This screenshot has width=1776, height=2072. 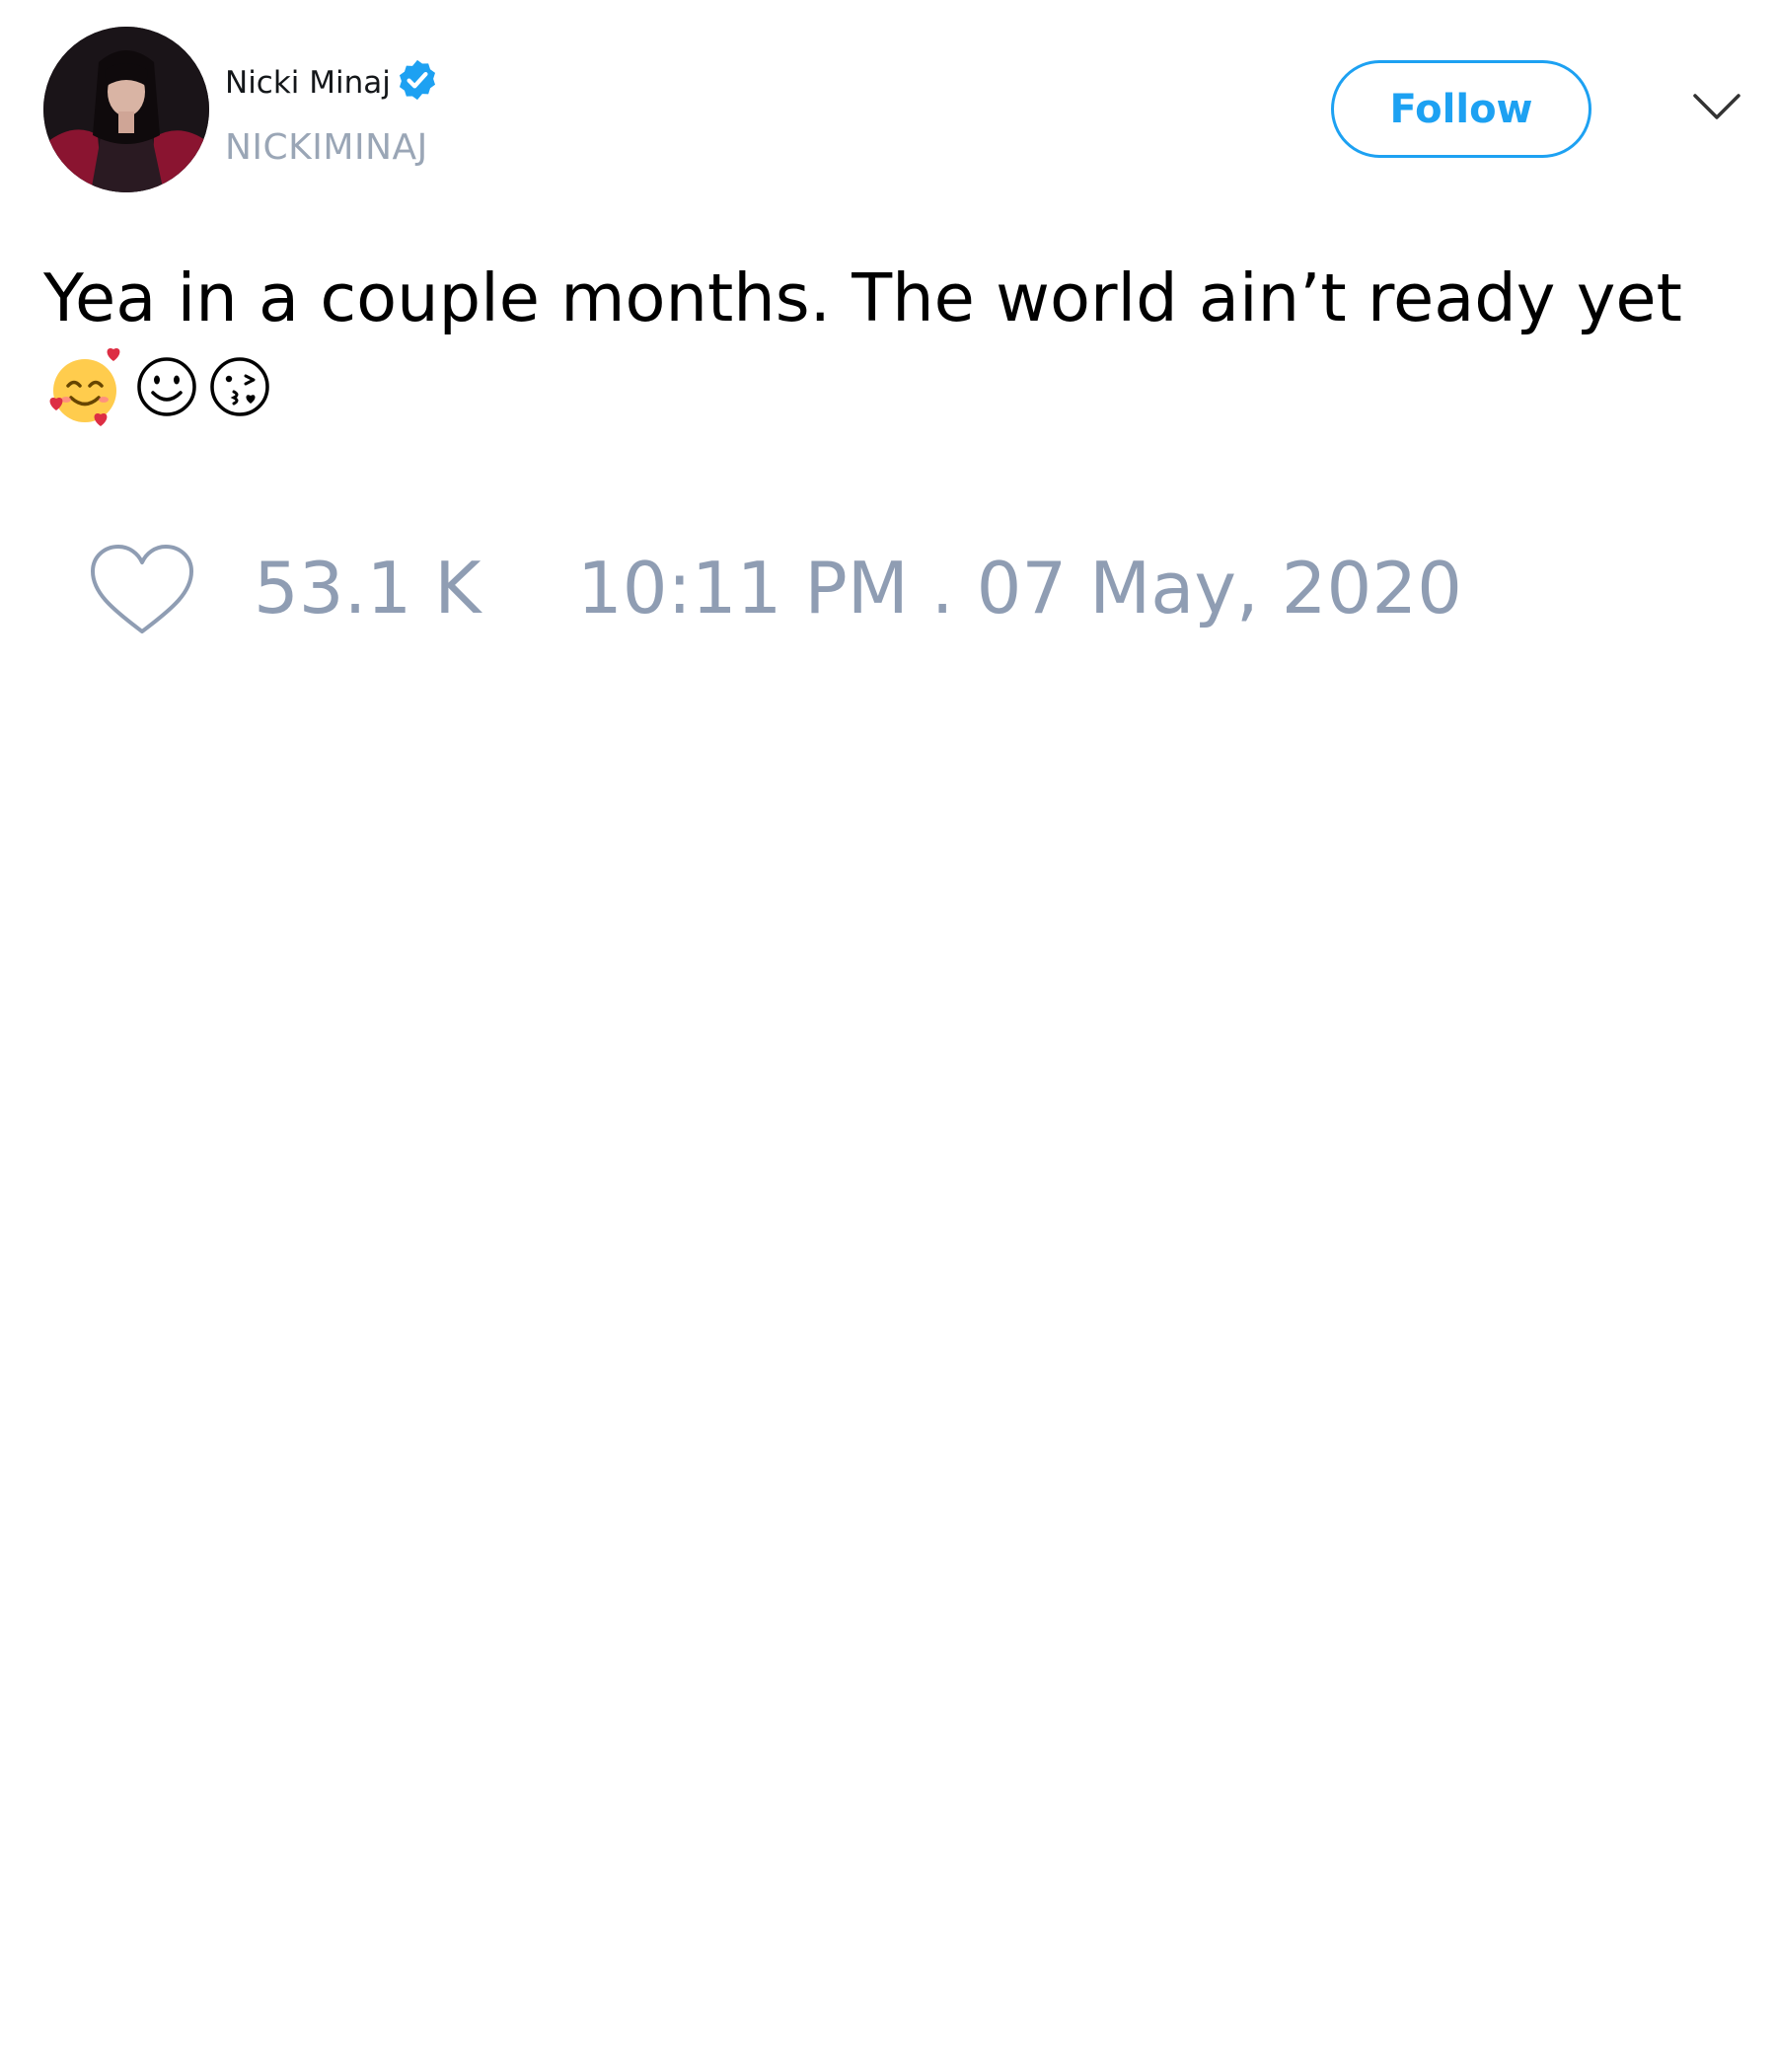 What do you see at coordinates (142, 589) in the screenshot?
I see `heart-icon` at bounding box center [142, 589].